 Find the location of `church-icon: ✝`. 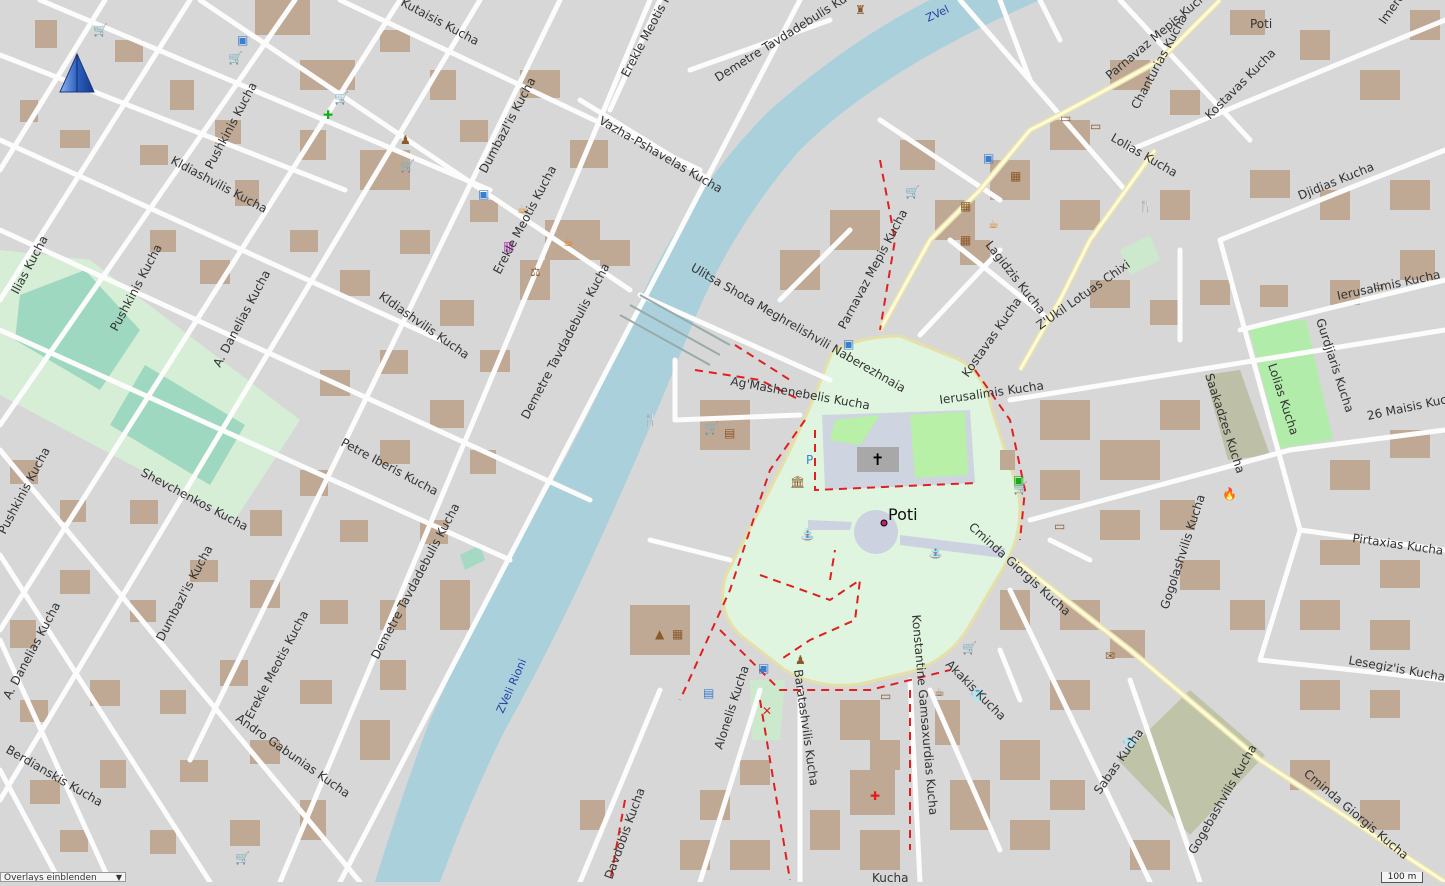

church-icon: ✝ is located at coordinates (877, 459).